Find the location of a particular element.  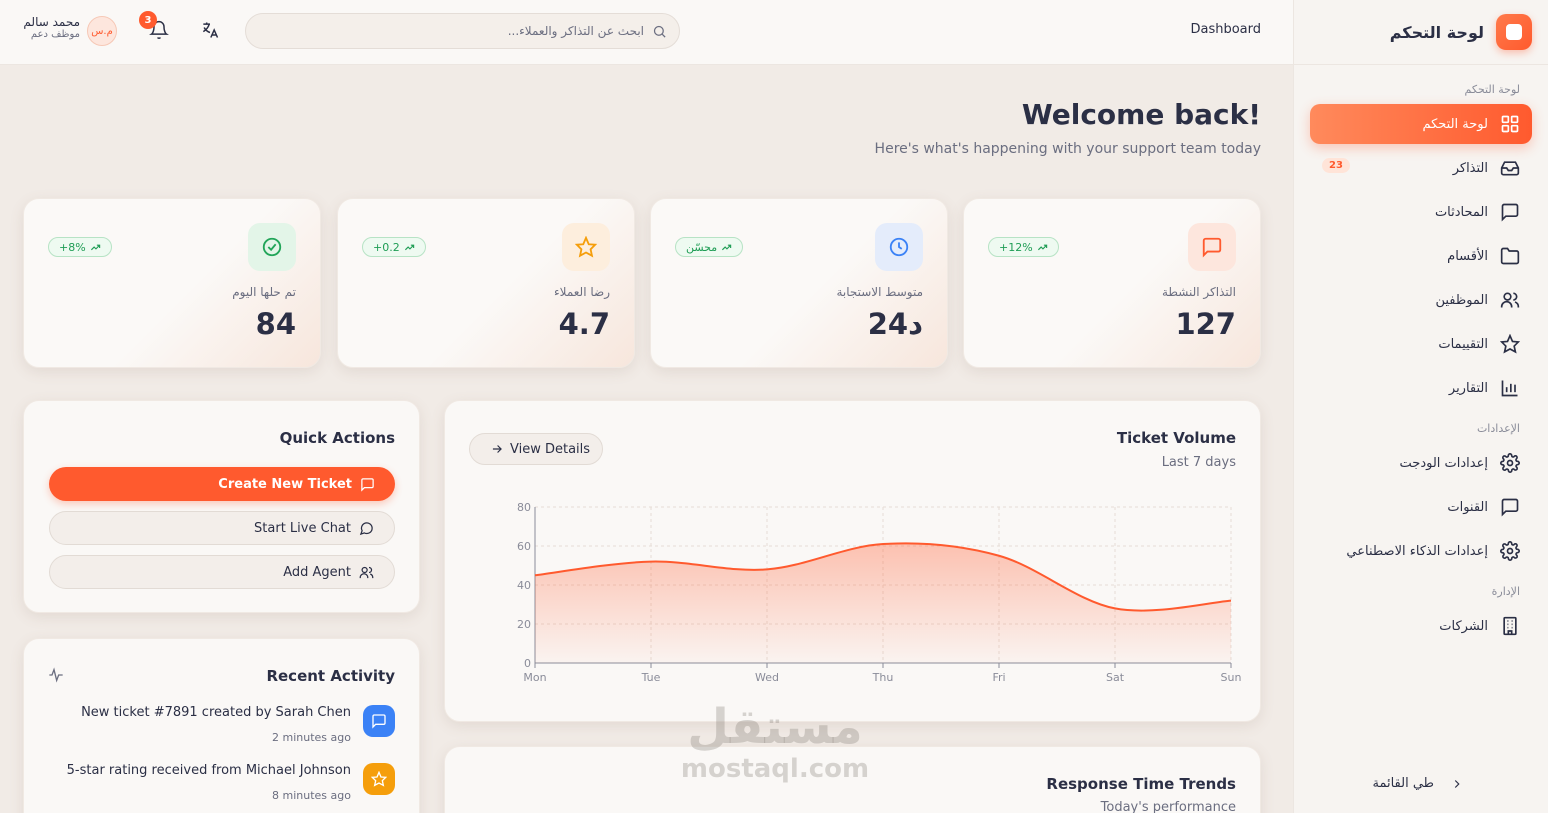

x-tick-label: Thu is located at coordinates (883, 677).